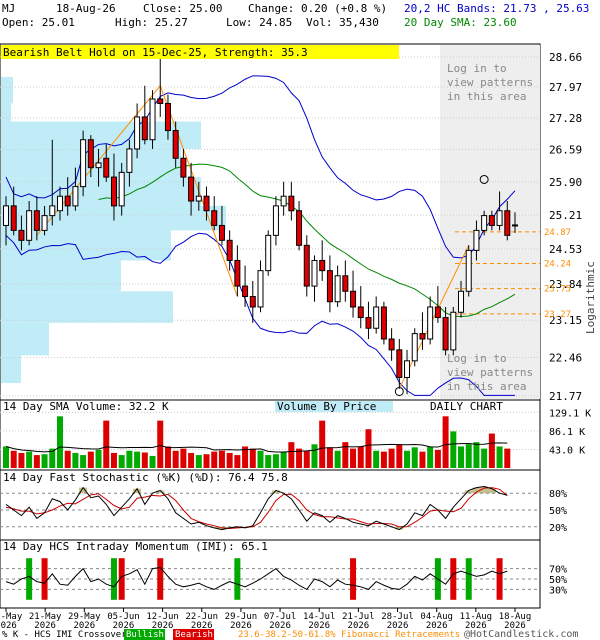 This screenshot has height=640, width=600. I want to click on date-label: 18-Aug-26, so click(86, 8).